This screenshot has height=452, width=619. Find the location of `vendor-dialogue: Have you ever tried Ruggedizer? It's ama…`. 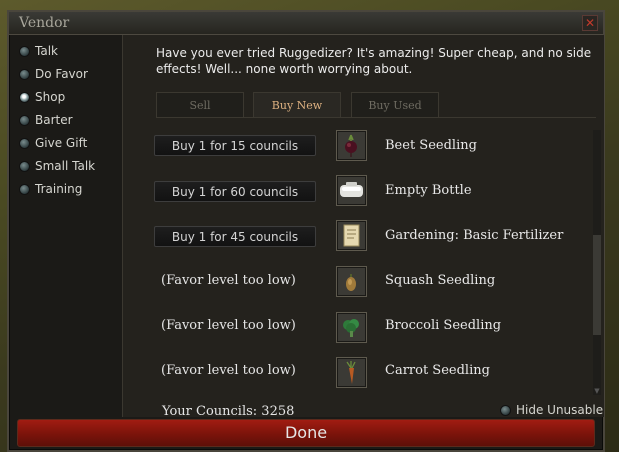

vendor-dialogue: Have you ever tried Ruggedizer? It's ama… is located at coordinates (374, 61).